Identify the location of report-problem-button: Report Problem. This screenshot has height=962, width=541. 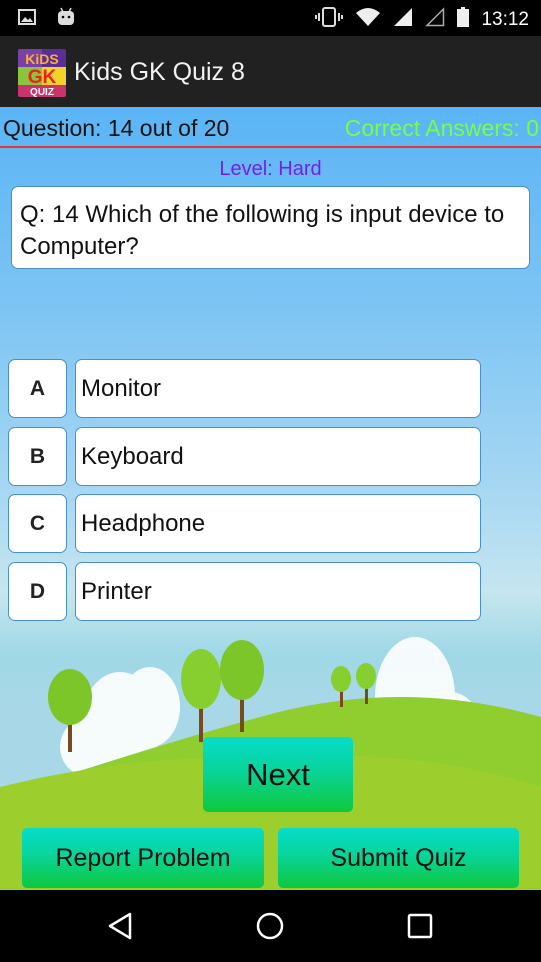
(143, 858).